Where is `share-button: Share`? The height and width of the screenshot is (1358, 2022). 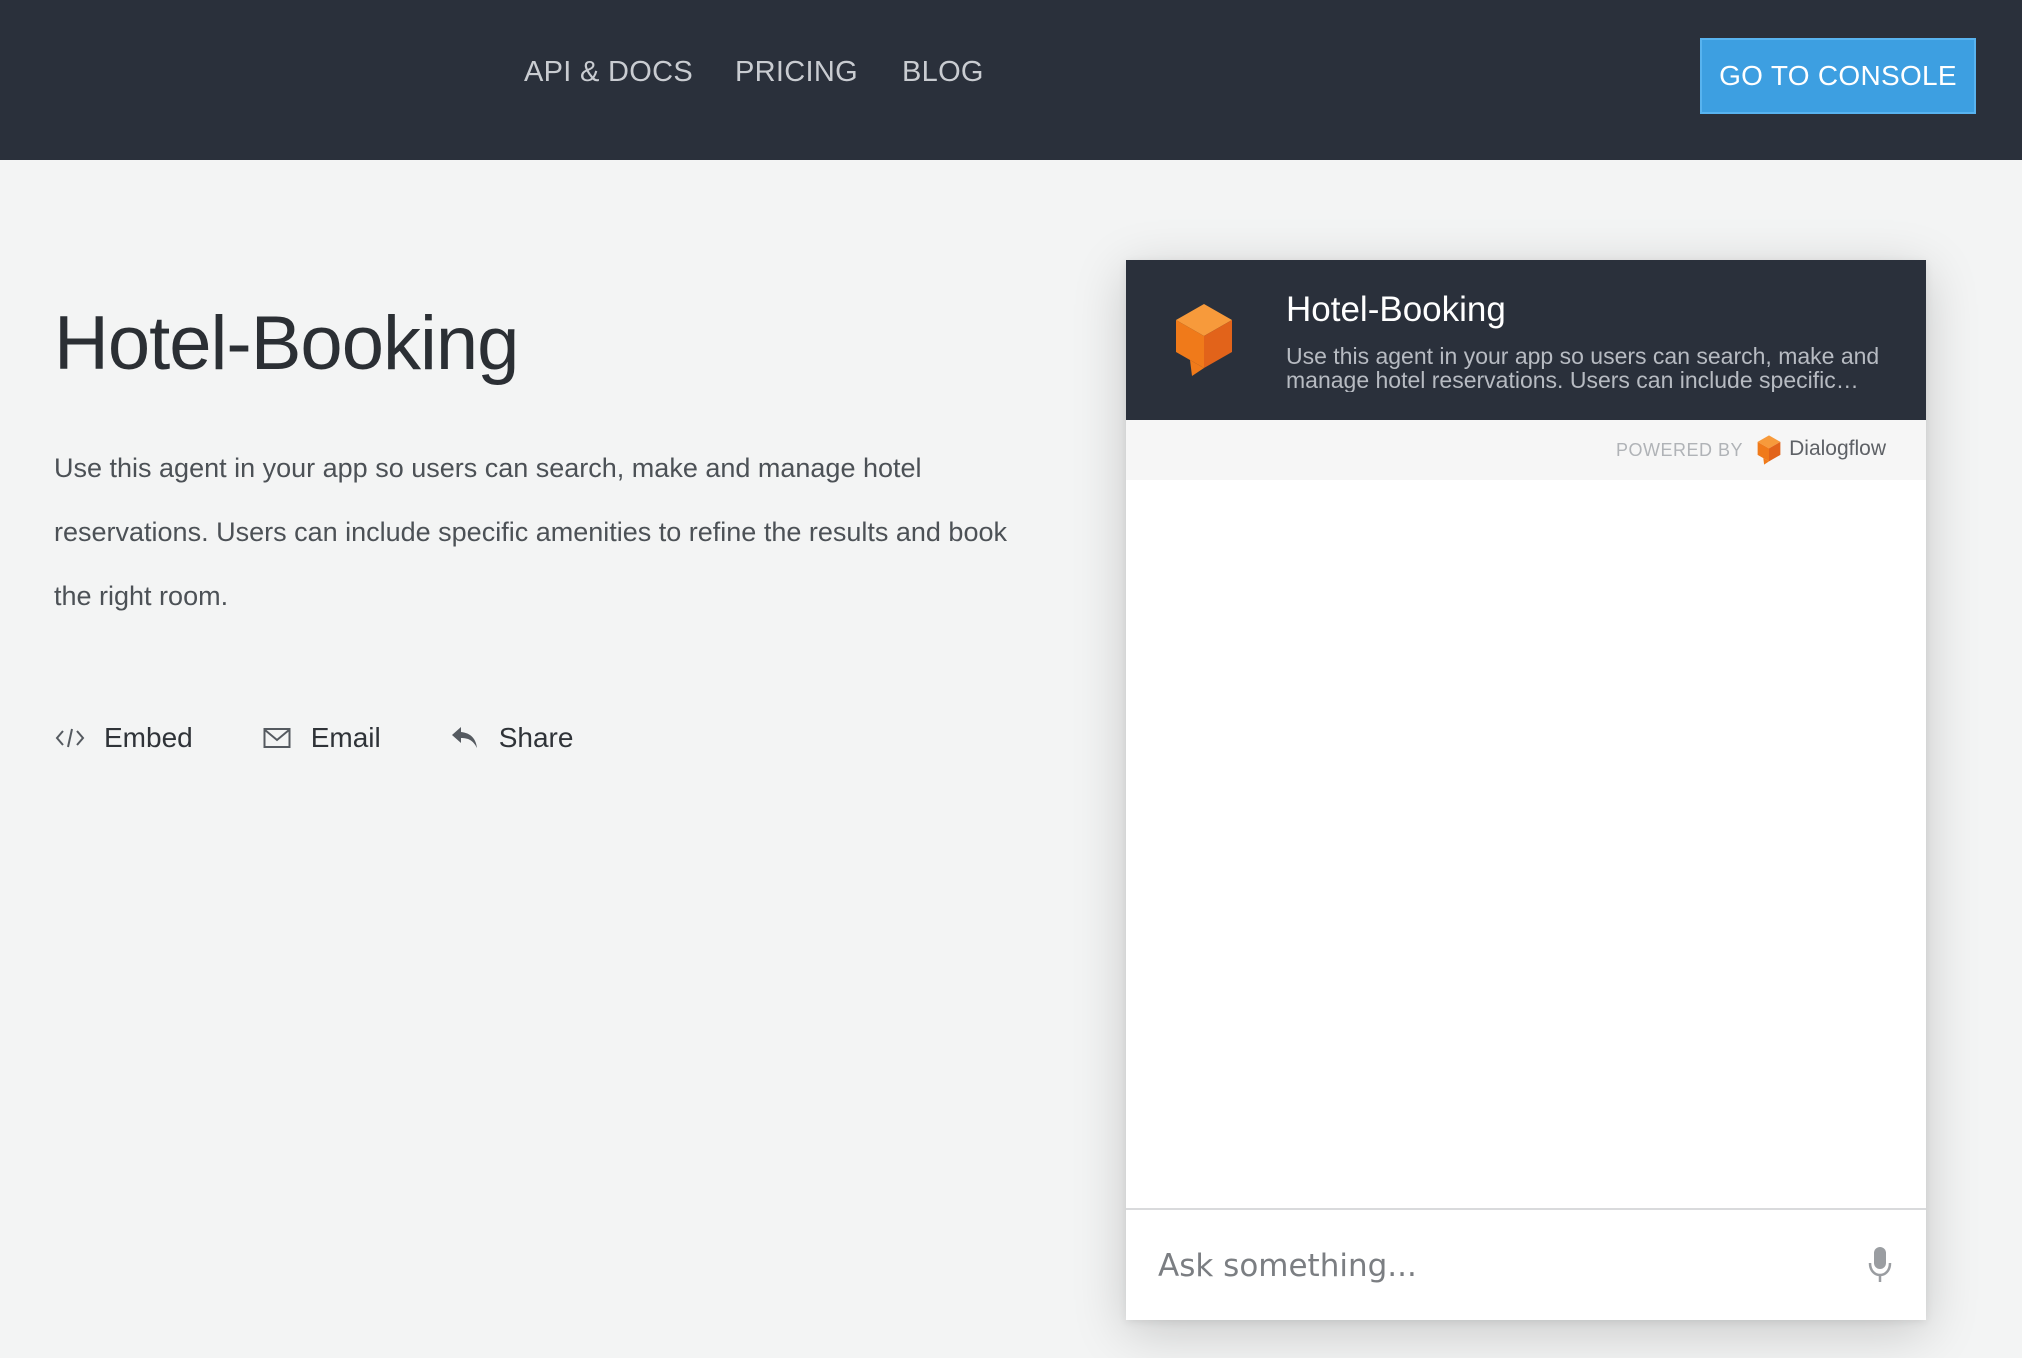
share-button: Share is located at coordinates (511, 738).